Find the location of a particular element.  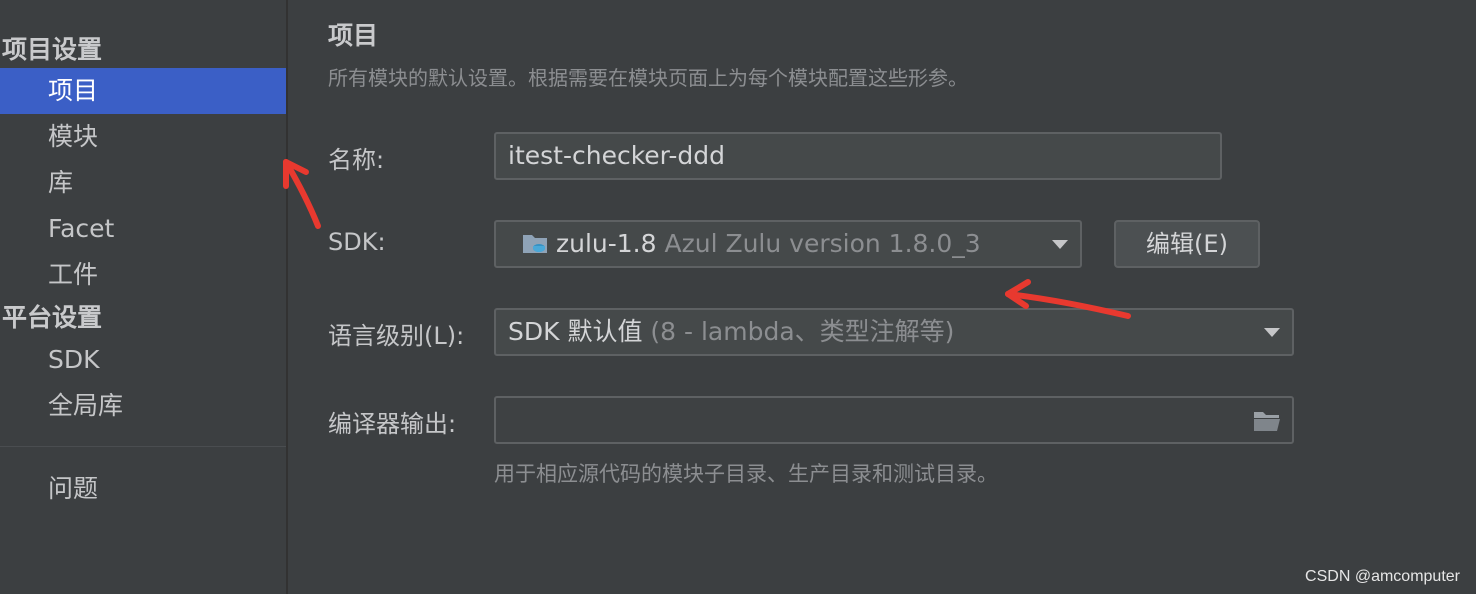

sidebar-item-sdks: SDK is located at coordinates (143, 360).